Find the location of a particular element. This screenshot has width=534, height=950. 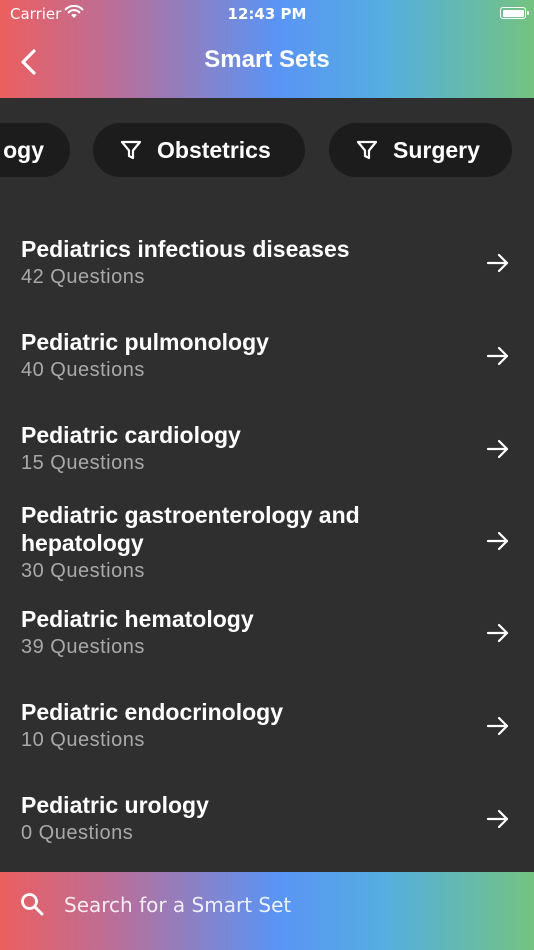

search-bar is located at coordinates (267, 911).